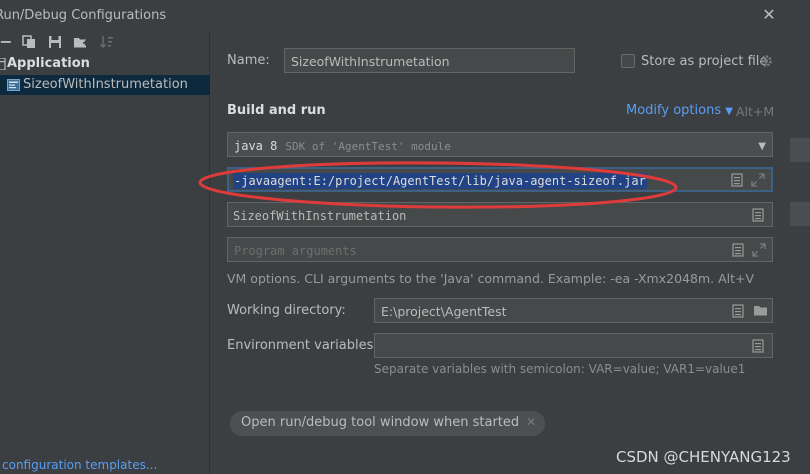 This screenshot has height=474, width=810. What do you see at coordinates (29, 42) in the screenshot?
I see `copy-icon` at bounding box center [29, 42].